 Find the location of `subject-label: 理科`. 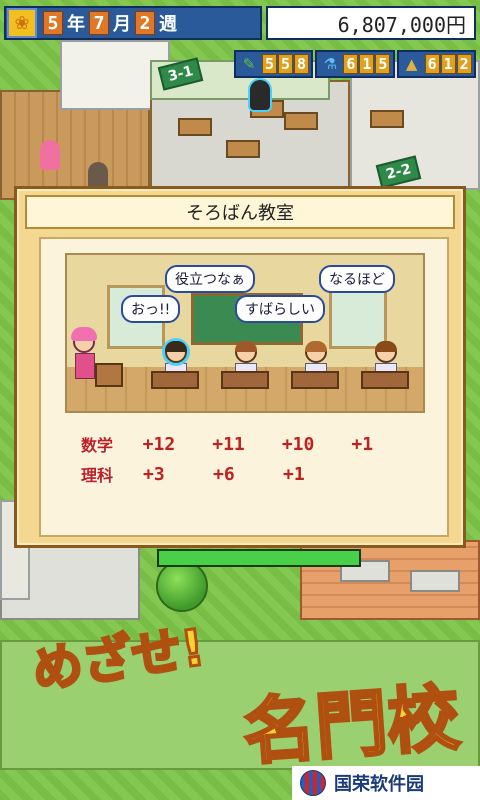

subject-label: 理科 is located at coordinates (97, 475).